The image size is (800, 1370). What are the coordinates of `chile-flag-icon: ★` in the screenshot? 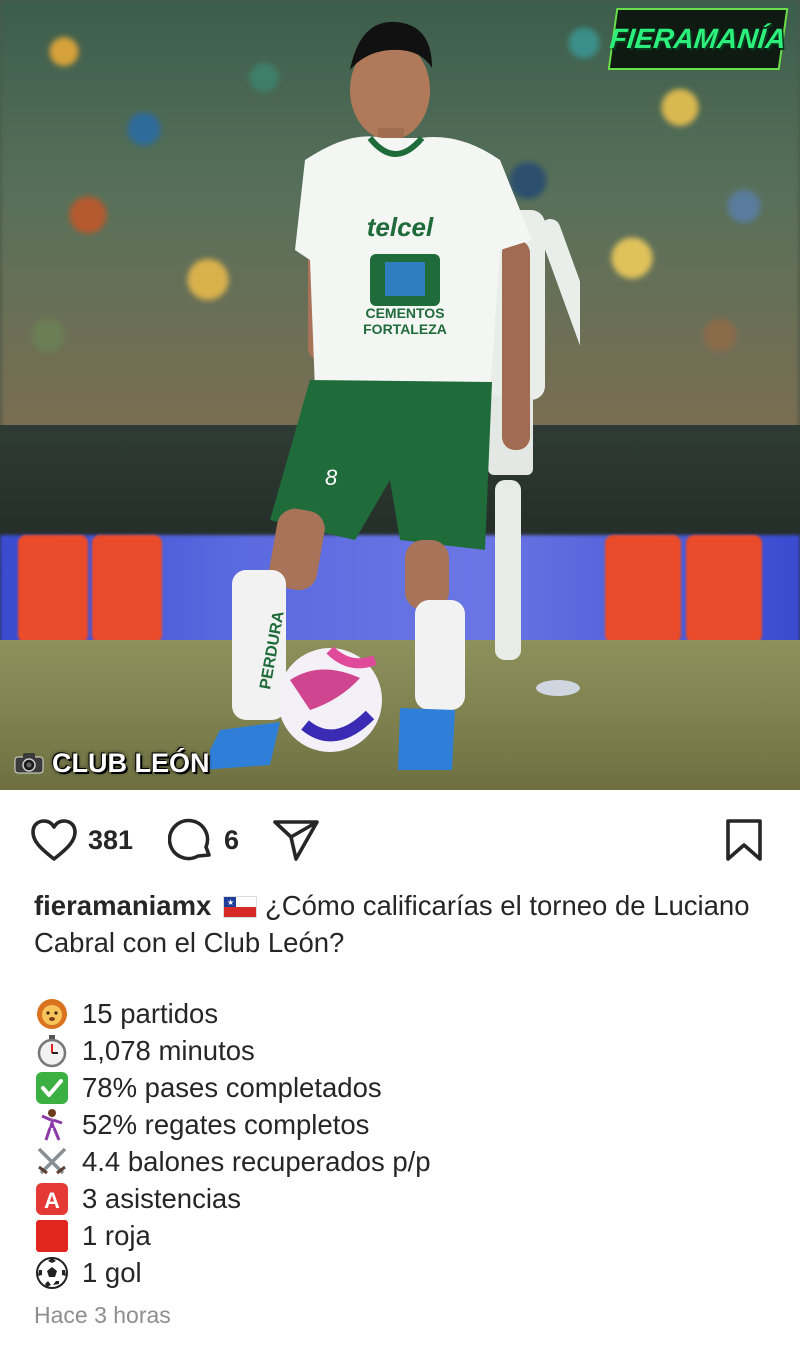 It's located at (239, 907).